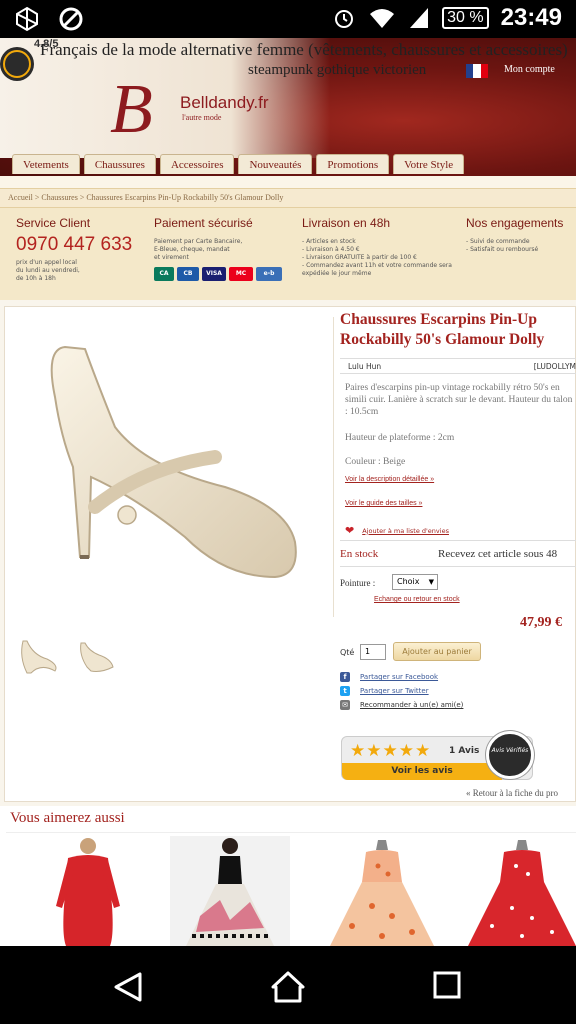 The image size is (576, 1024). Describe the element at coordinates (288, 19) in the screenshot. I see `status-bar: 30 % 23:49` at that location.